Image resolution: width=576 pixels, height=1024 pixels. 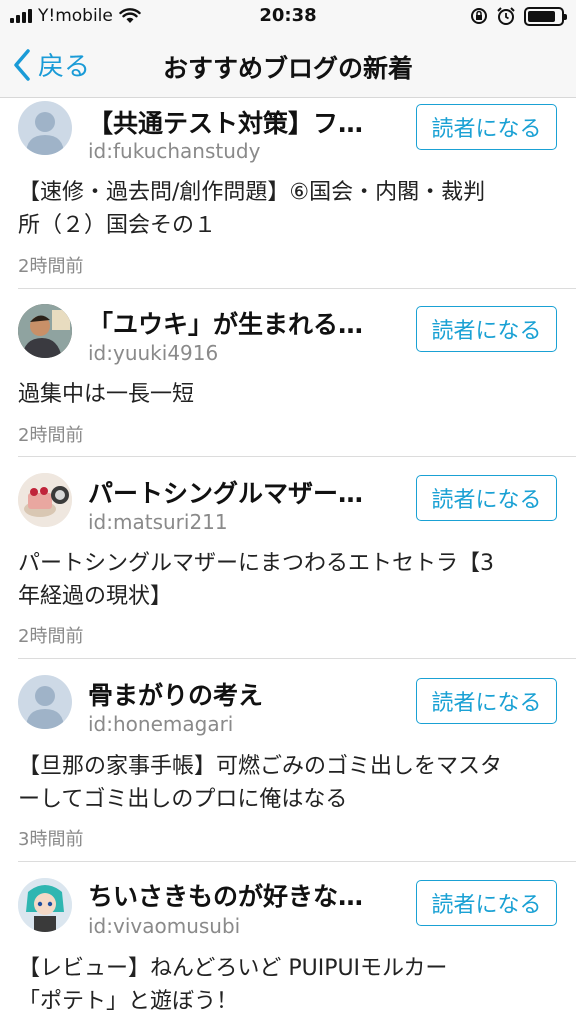 What do you see at coordinates (158, 522) in the screenshot?
I see `blog-id: id:matsuri211` at bounding box center [158, 522].